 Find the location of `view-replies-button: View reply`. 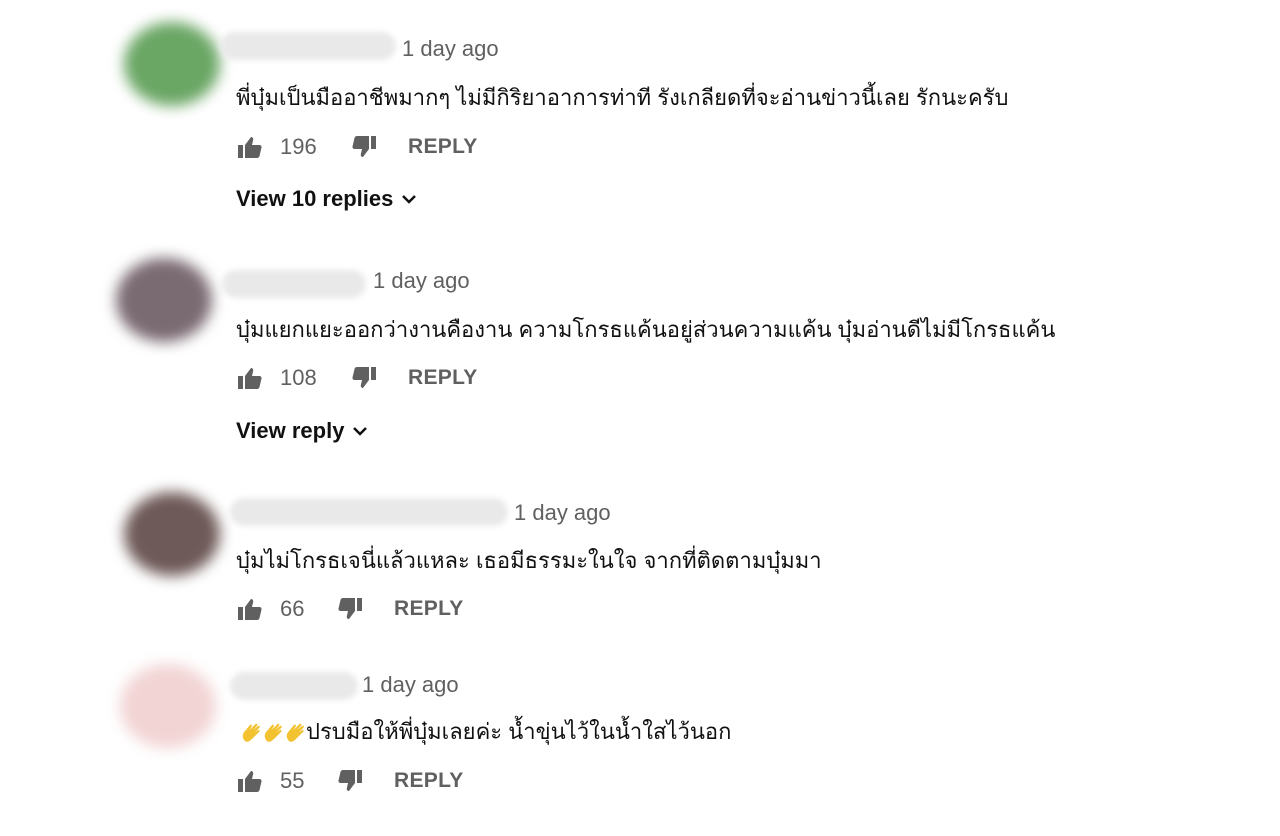

view-replies-button: View reply is located at coordinates (302, 431).